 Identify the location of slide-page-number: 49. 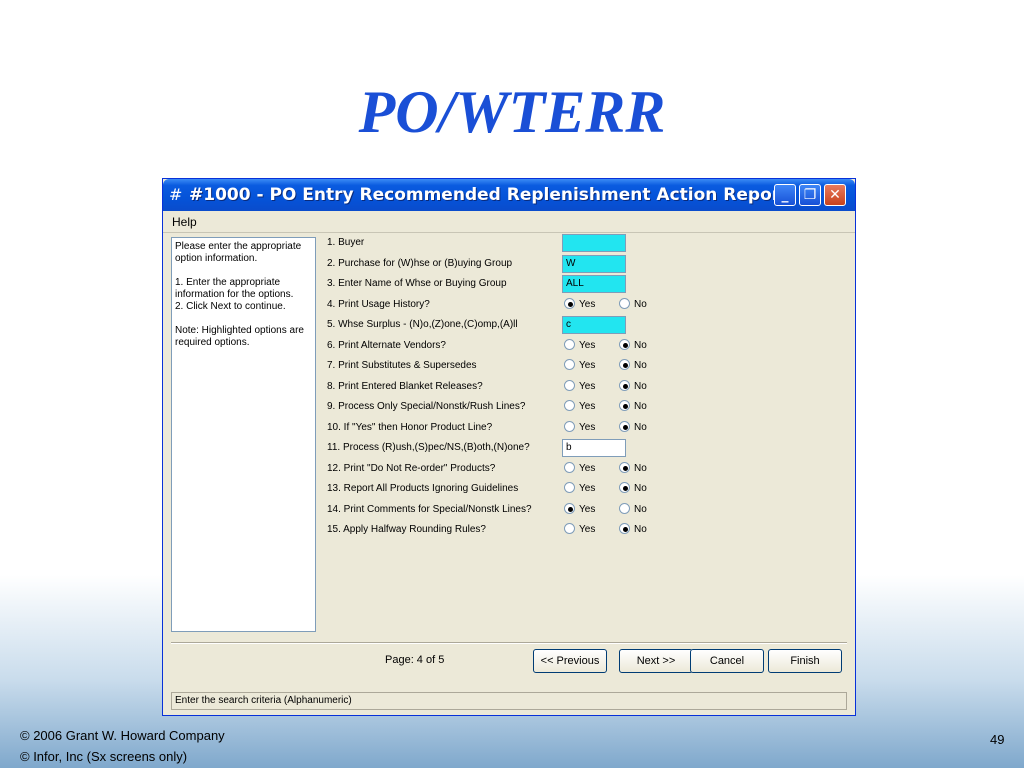
(997, 739).